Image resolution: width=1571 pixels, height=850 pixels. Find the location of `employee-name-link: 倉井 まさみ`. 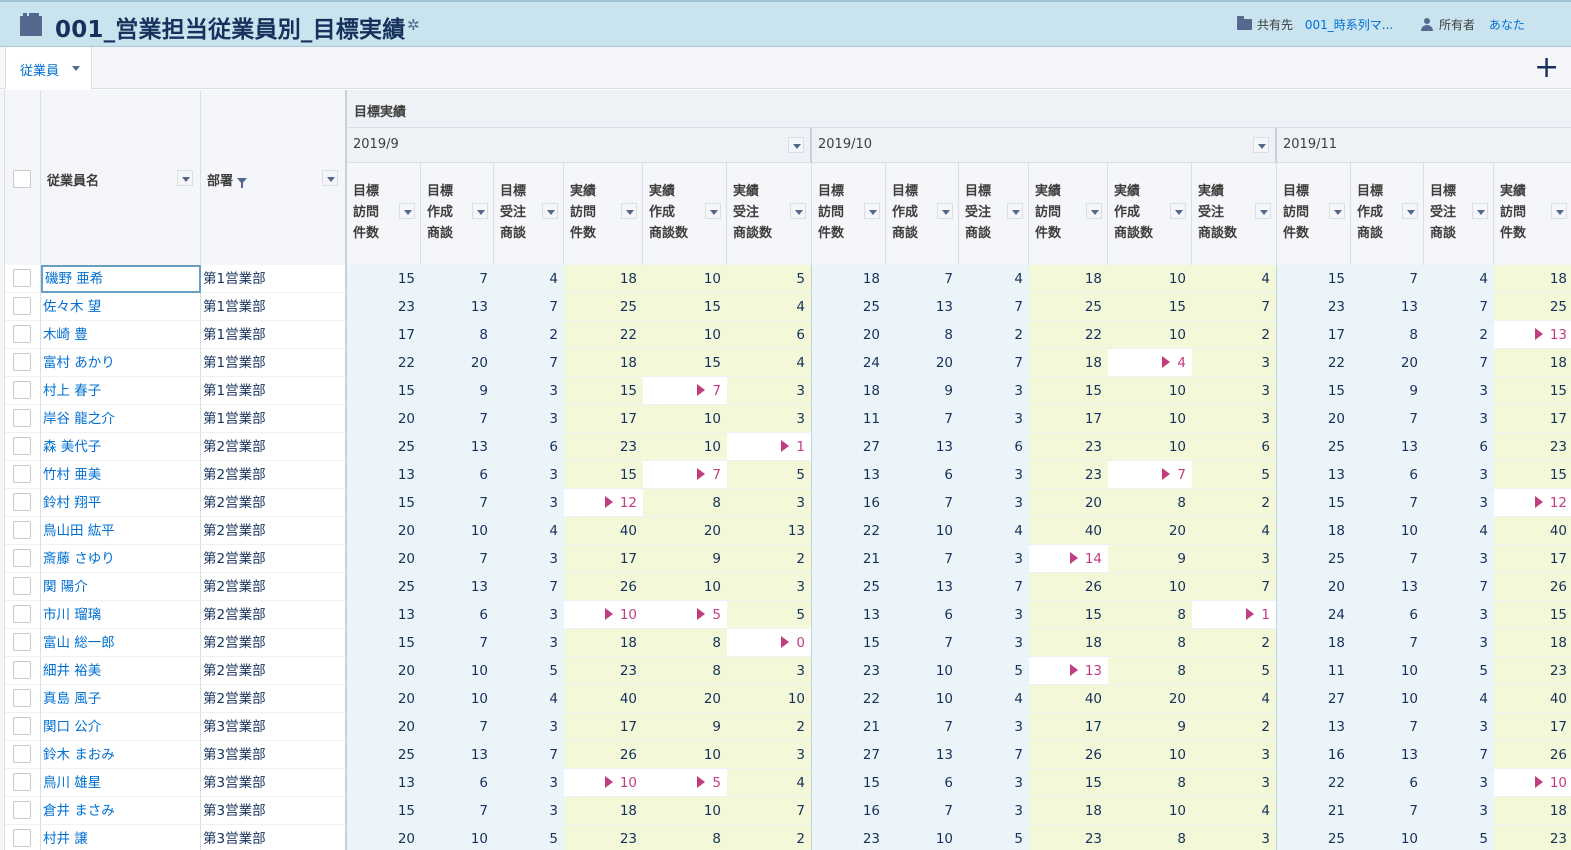

employee-name-link: 倉井 まさみ is located at coordinates (121, 811).